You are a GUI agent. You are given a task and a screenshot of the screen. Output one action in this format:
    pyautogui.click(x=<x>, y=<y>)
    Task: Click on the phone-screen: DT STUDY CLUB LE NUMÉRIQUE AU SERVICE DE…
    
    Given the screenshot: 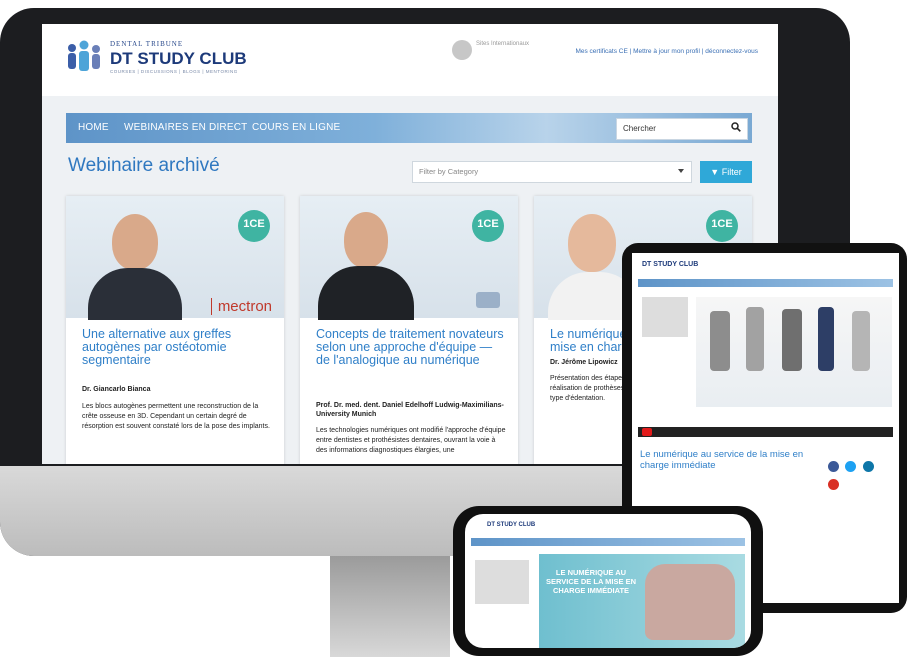 What is the action you would take?
    pyautogui.click(x=608, y=581)
    